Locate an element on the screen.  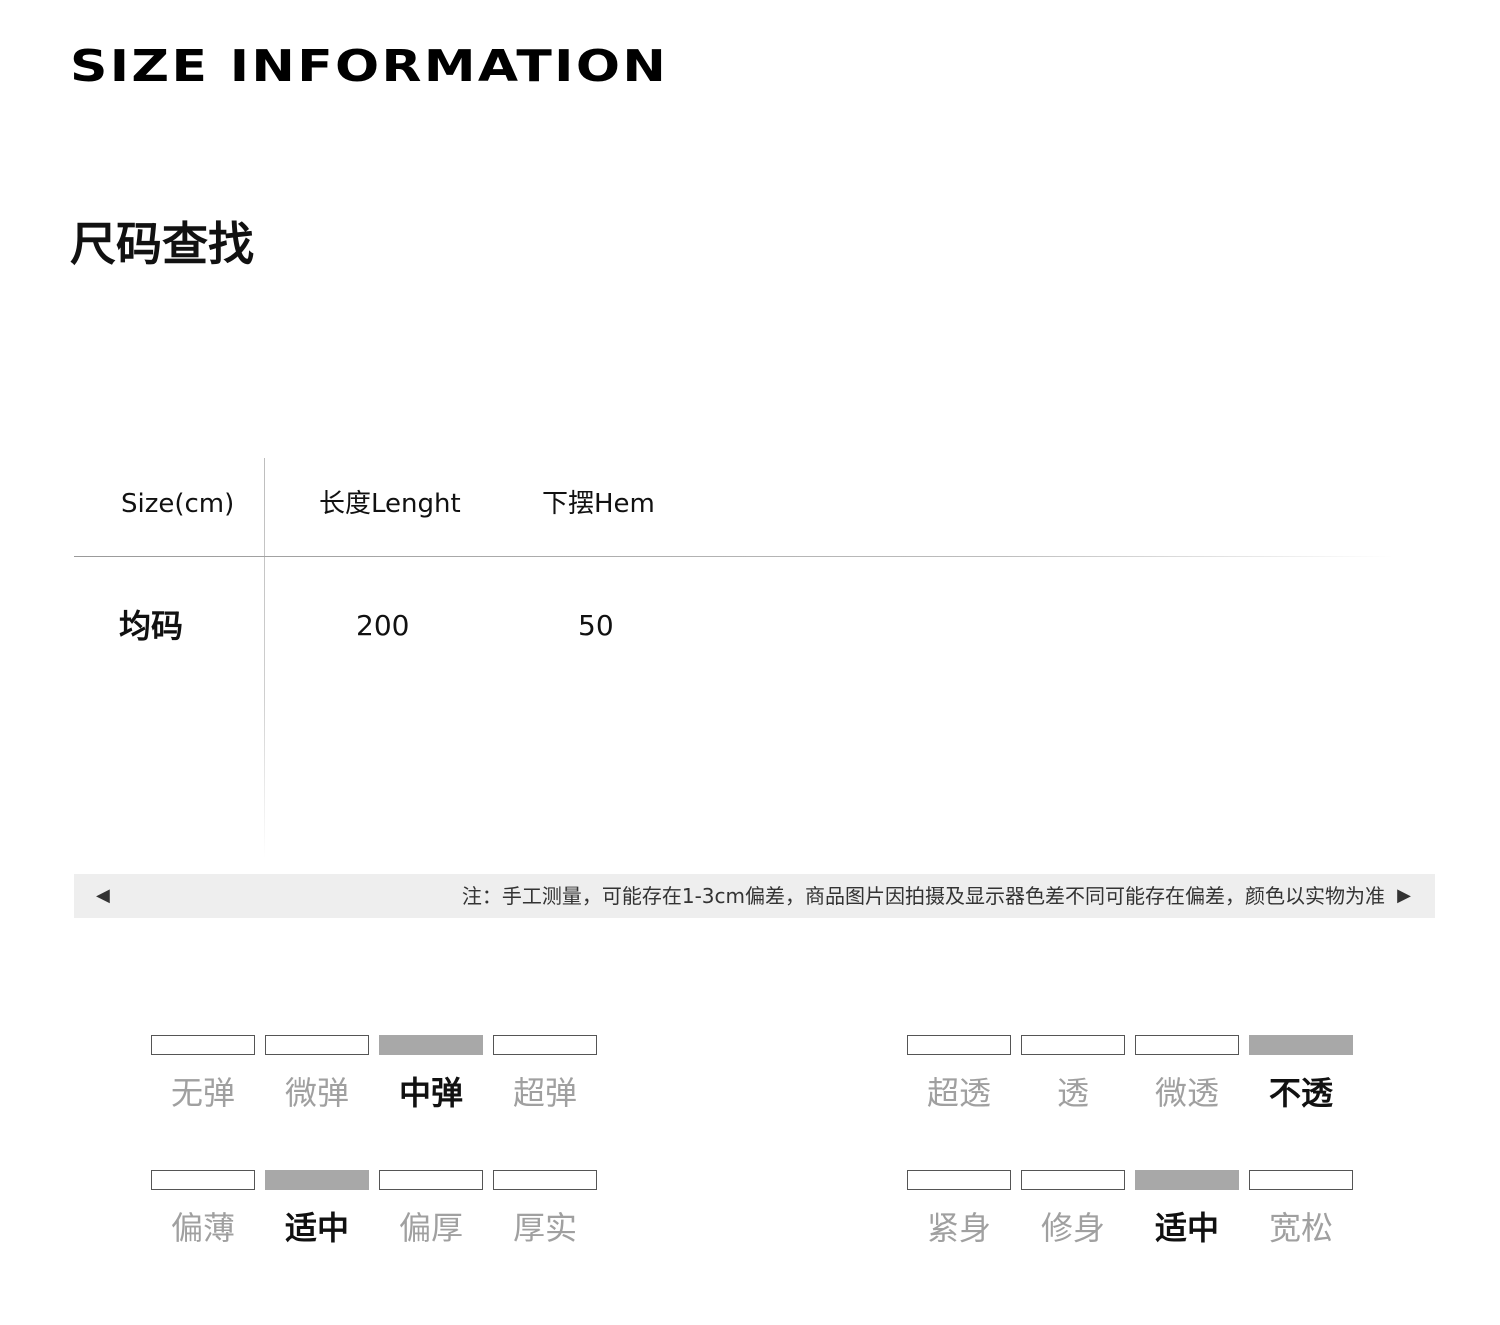
column-header-length: 长度Lenght is located at coordinates (390, 504).